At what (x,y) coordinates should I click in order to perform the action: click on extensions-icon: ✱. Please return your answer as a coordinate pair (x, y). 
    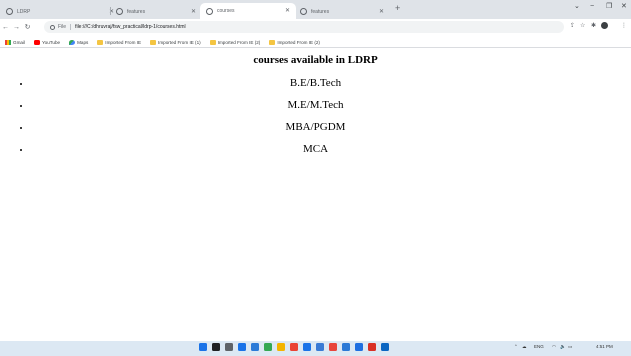
    Looking at the image, I should click on (593, 26).